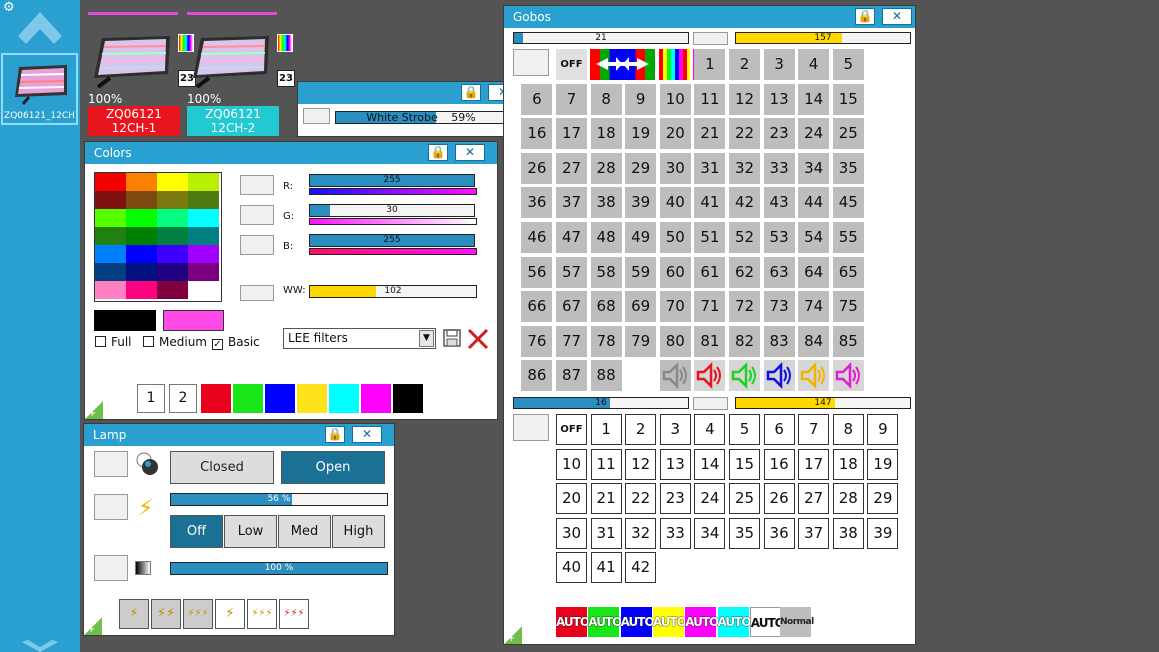 The image size is (1159, 652). Describe the element at coordinates (358, 531) in the screenshot. I see `high-button: High` at that location.